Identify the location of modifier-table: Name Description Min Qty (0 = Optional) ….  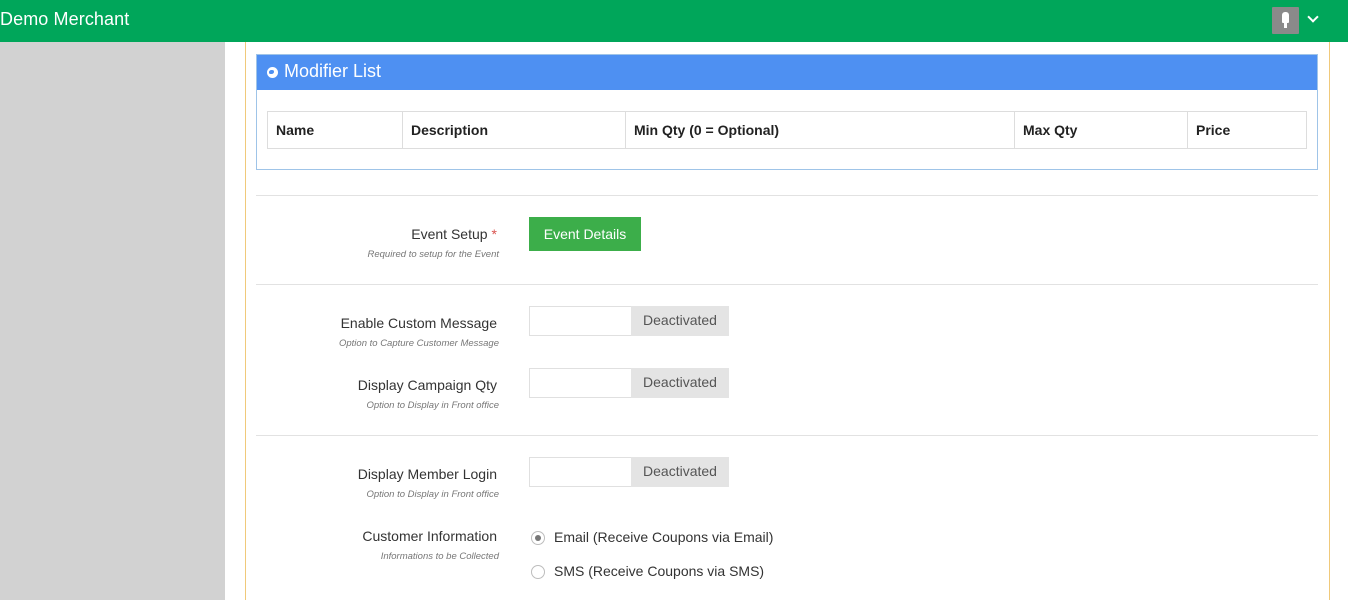
(787, 130).